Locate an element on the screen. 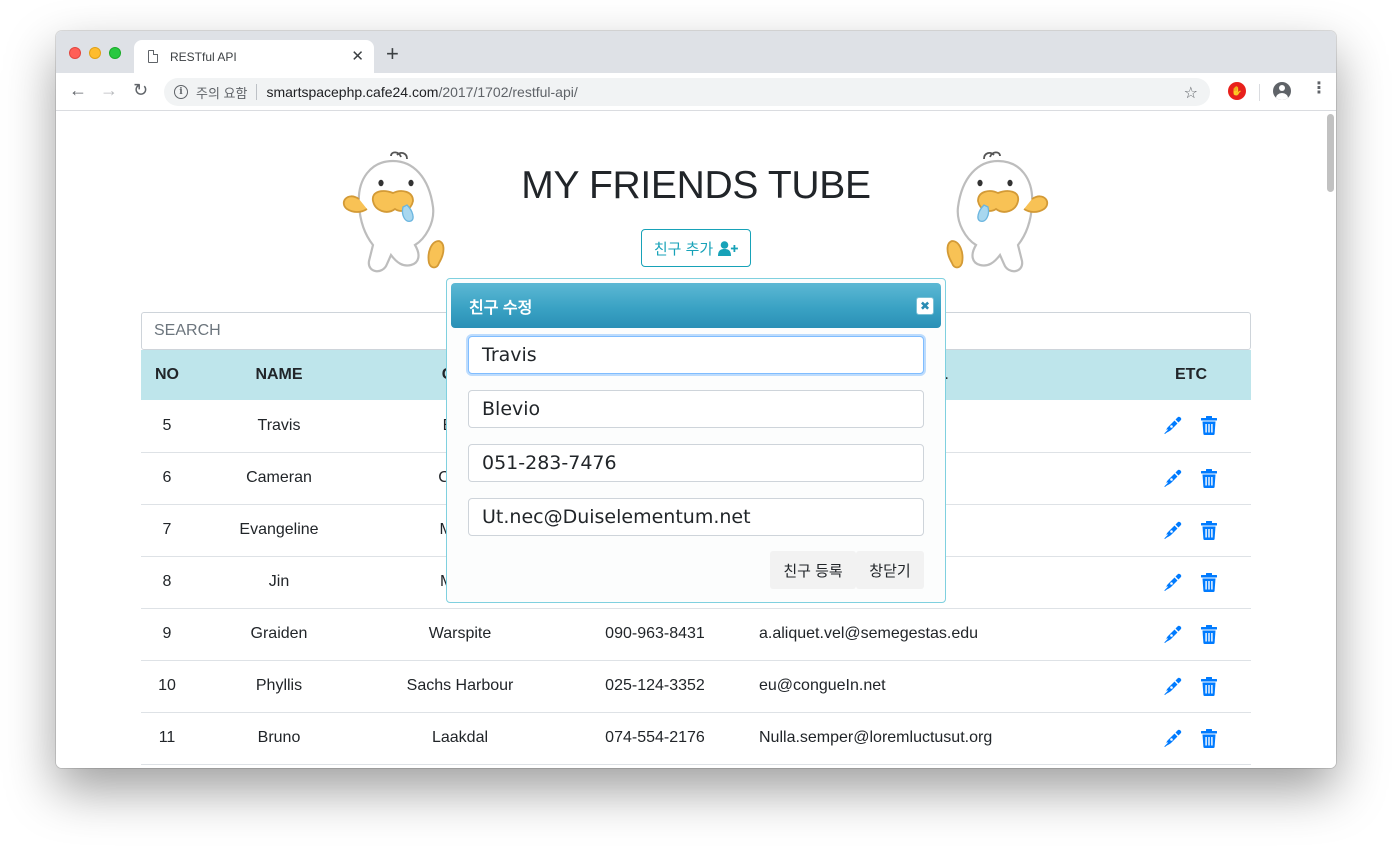 Image resolution: width=1392 pixels, height=848 pixels. back-arrow-icon: ← is located at coordinates (78, 90).